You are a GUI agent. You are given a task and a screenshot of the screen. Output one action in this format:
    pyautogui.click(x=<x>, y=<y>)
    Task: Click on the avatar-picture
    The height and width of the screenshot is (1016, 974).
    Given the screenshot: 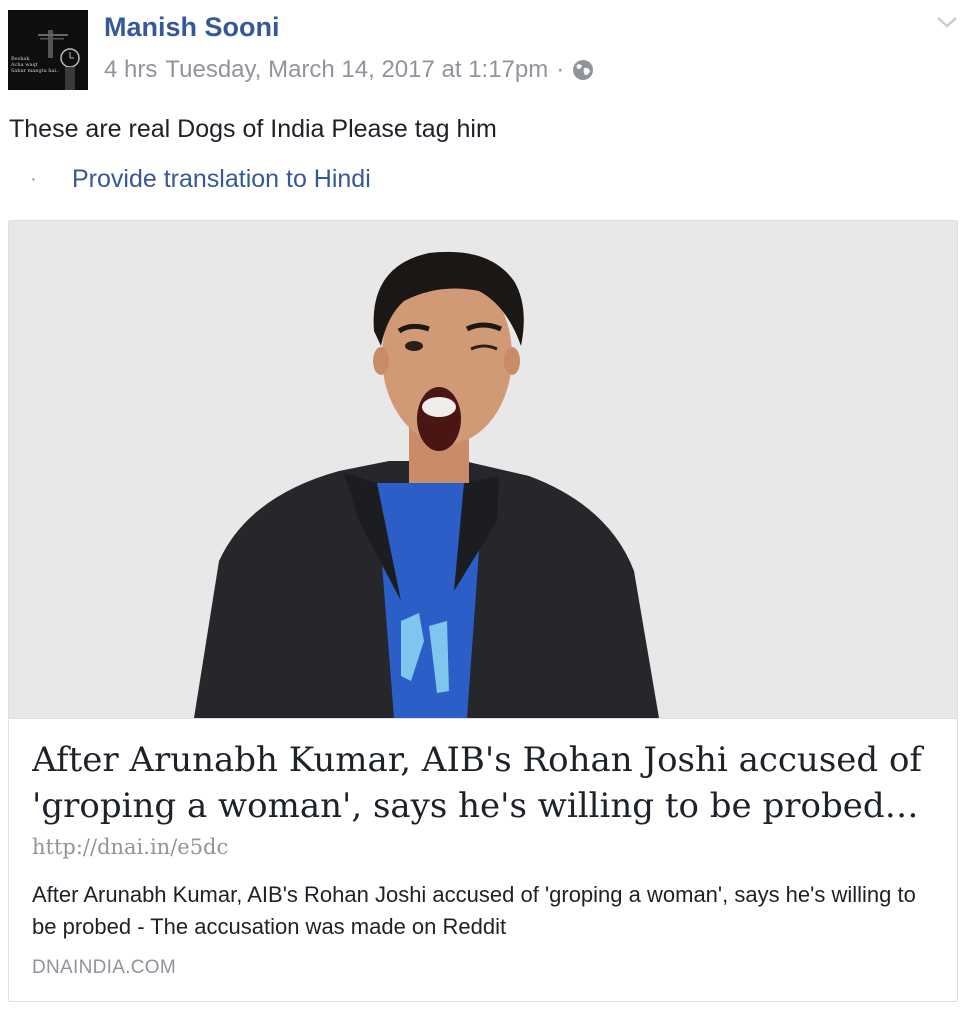 What is the action you would take?
    pyautogui.click(x=48, y=50)
    